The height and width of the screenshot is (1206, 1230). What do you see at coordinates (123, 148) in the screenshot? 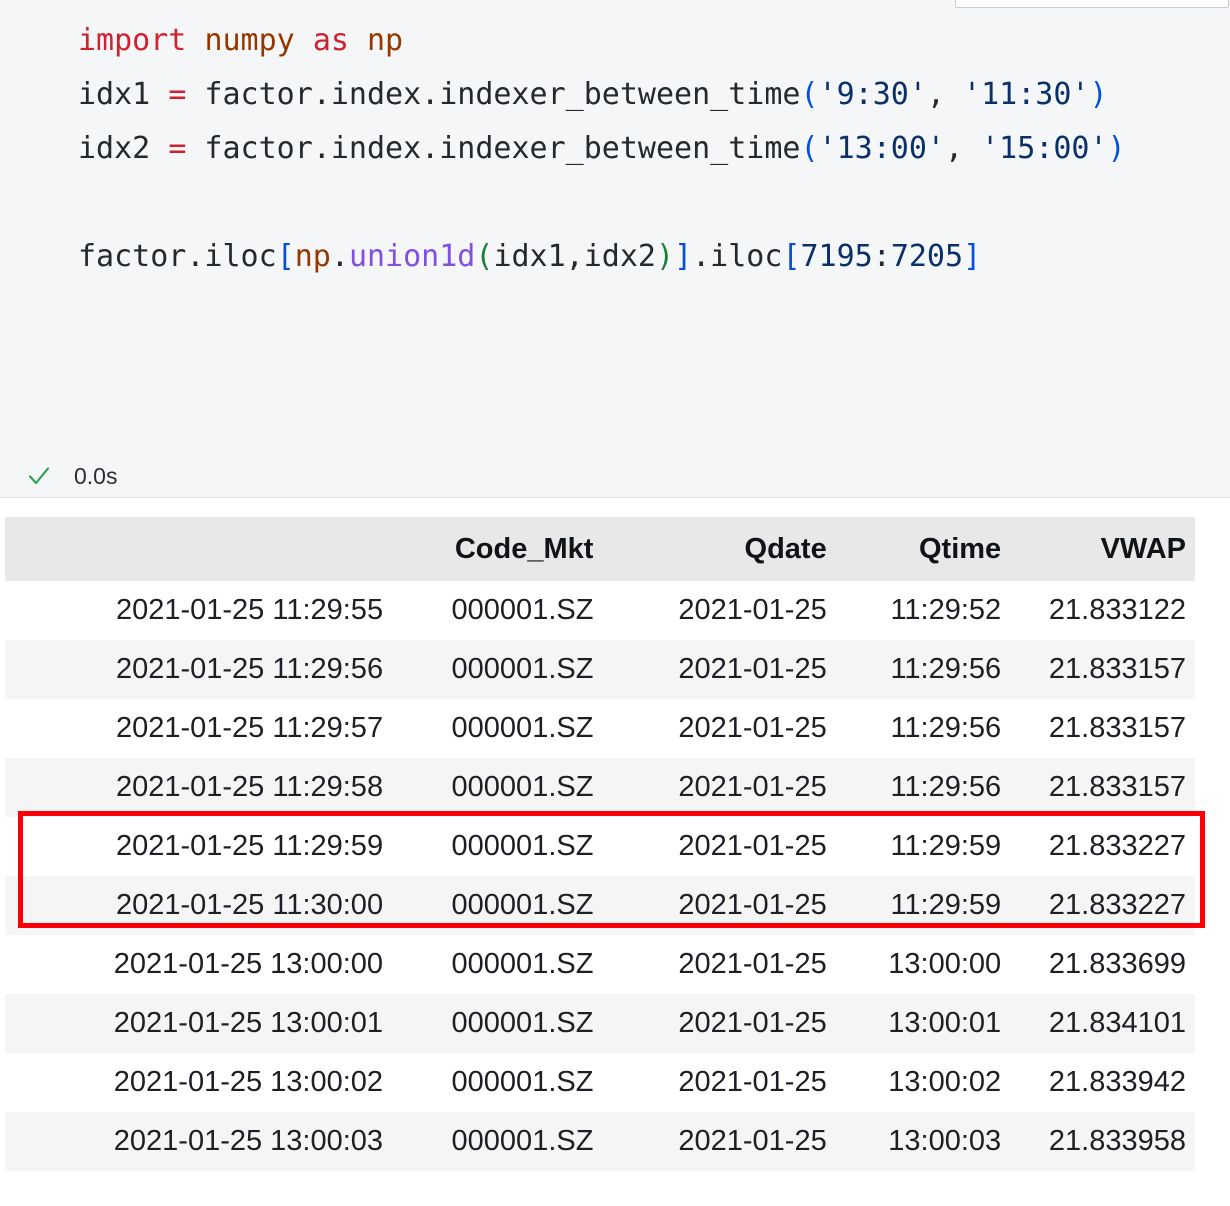
I see `code-token: idx2` at bounding box center [123, 148].